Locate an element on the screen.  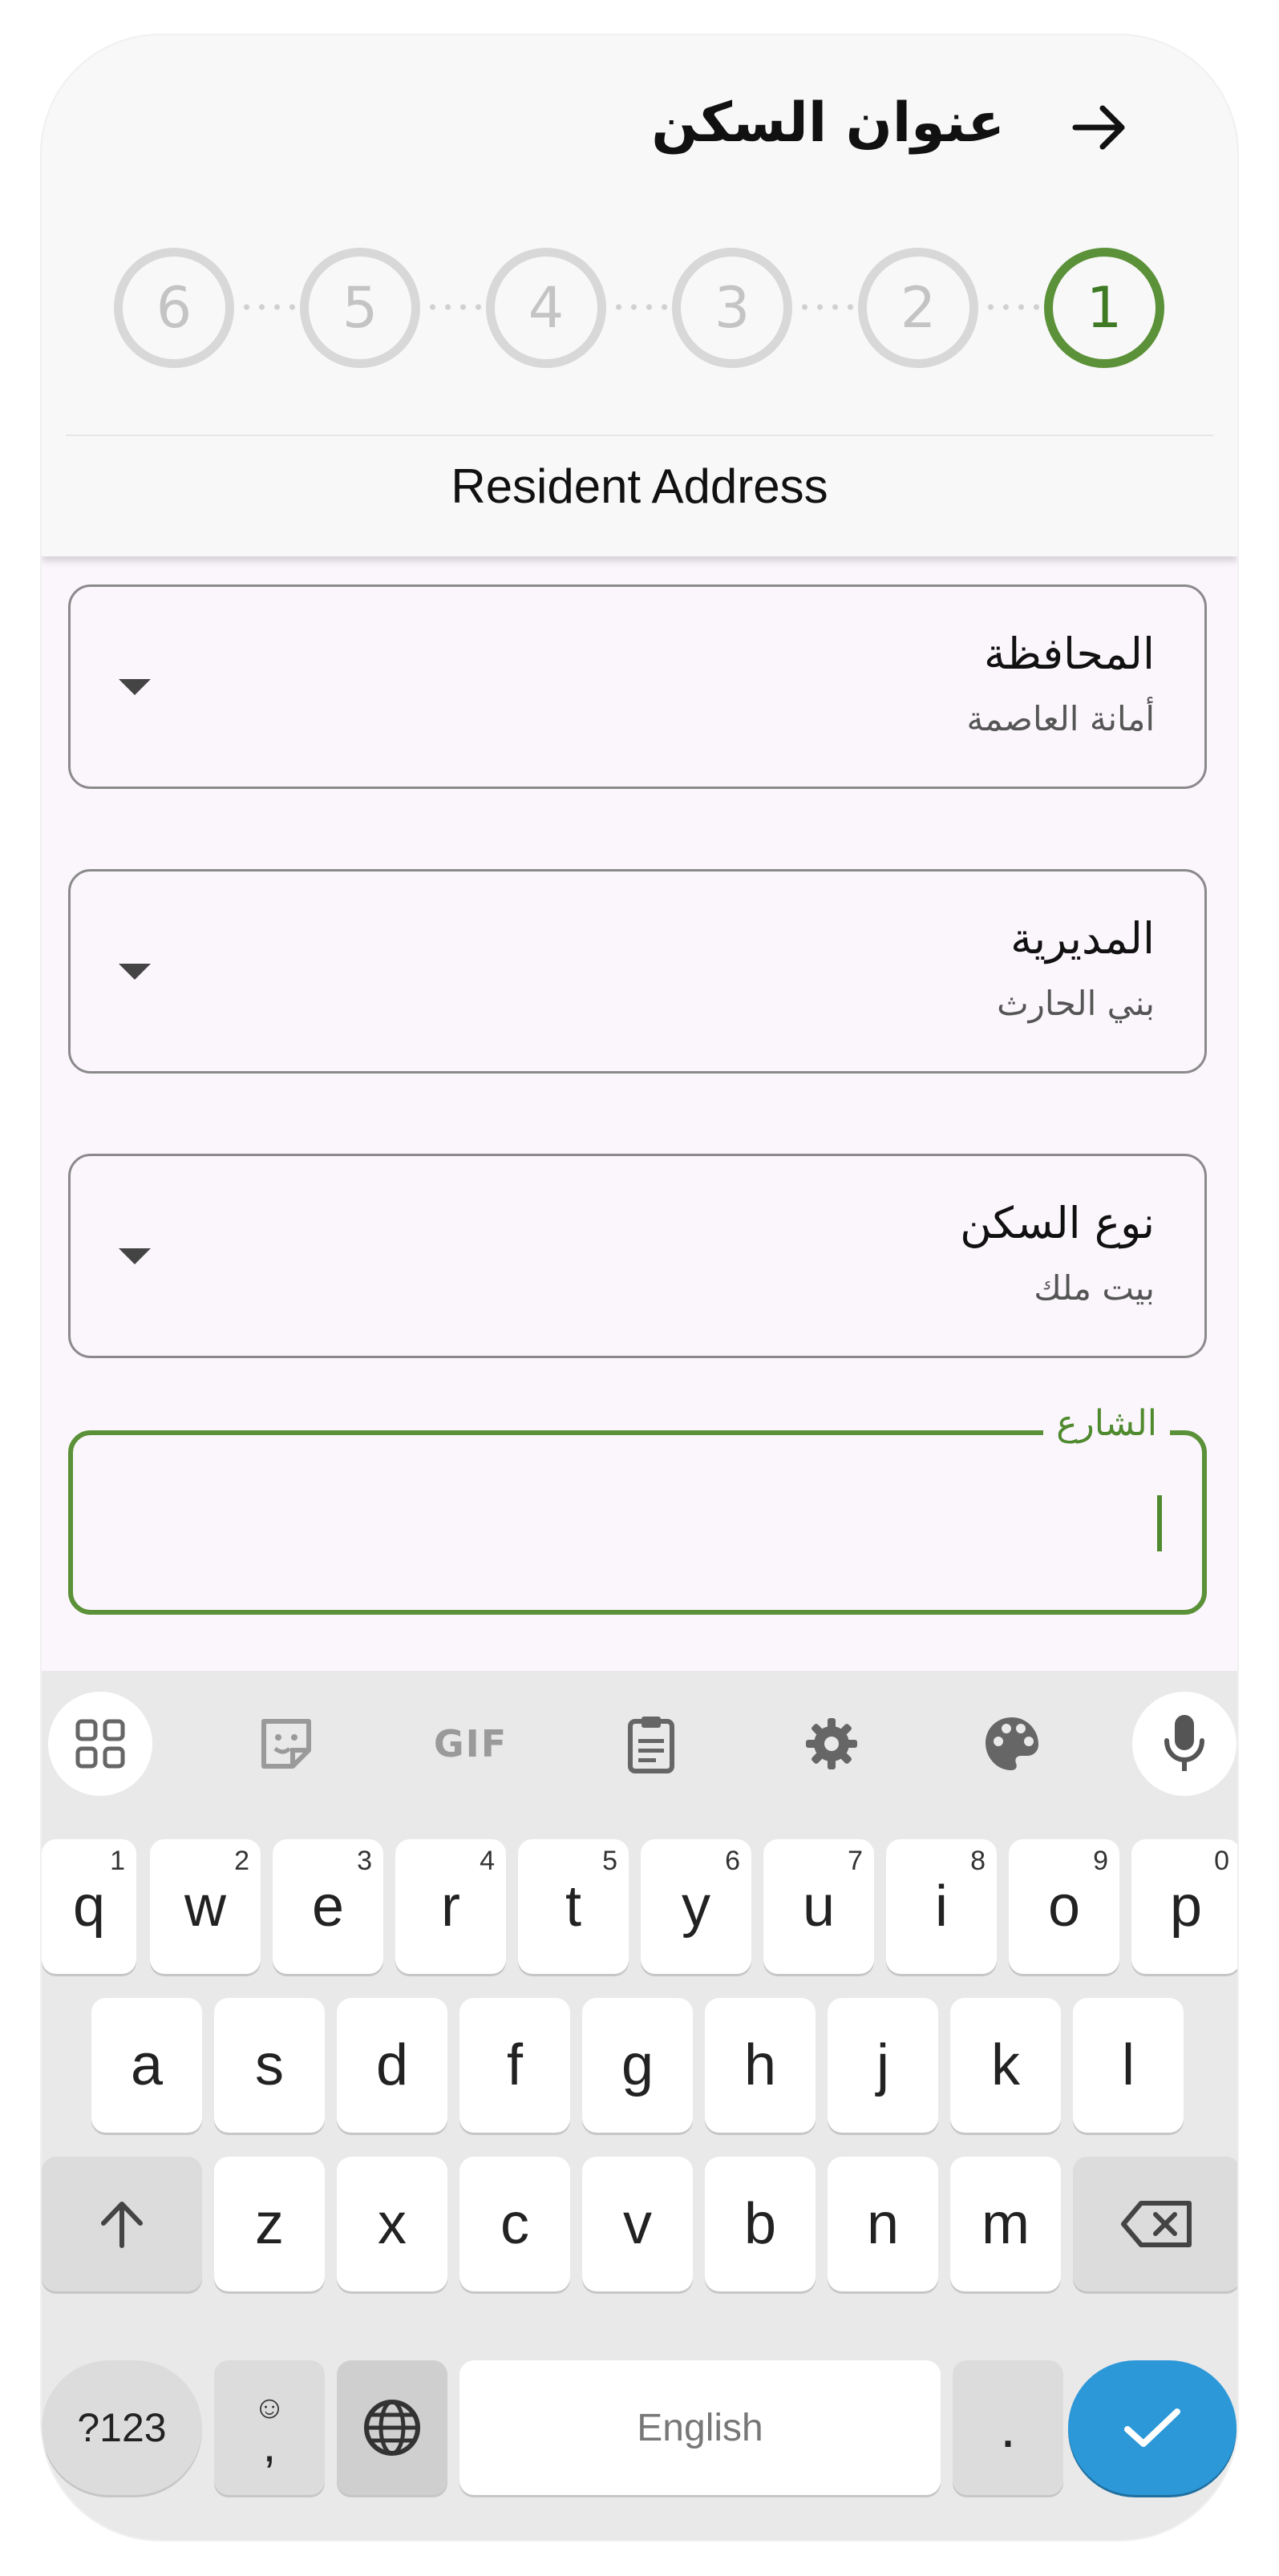
arrow-right-icon is located at coordinates (1098, 127).